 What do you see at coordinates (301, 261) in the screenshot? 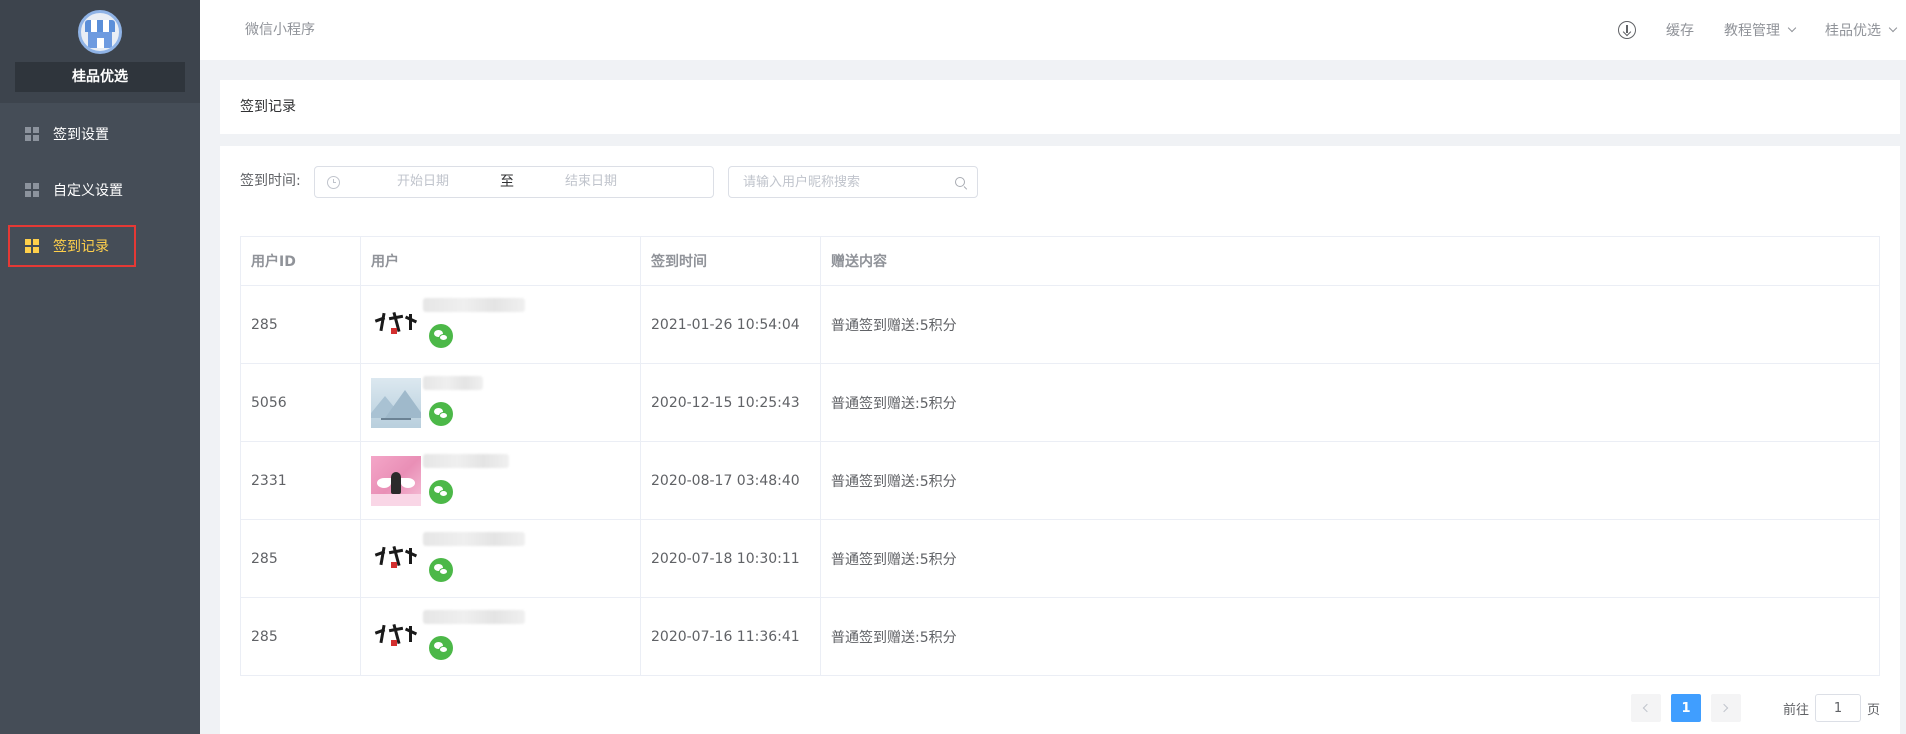
I see `column-header-user-id: 用户ID` at bounding box center [301, 261].